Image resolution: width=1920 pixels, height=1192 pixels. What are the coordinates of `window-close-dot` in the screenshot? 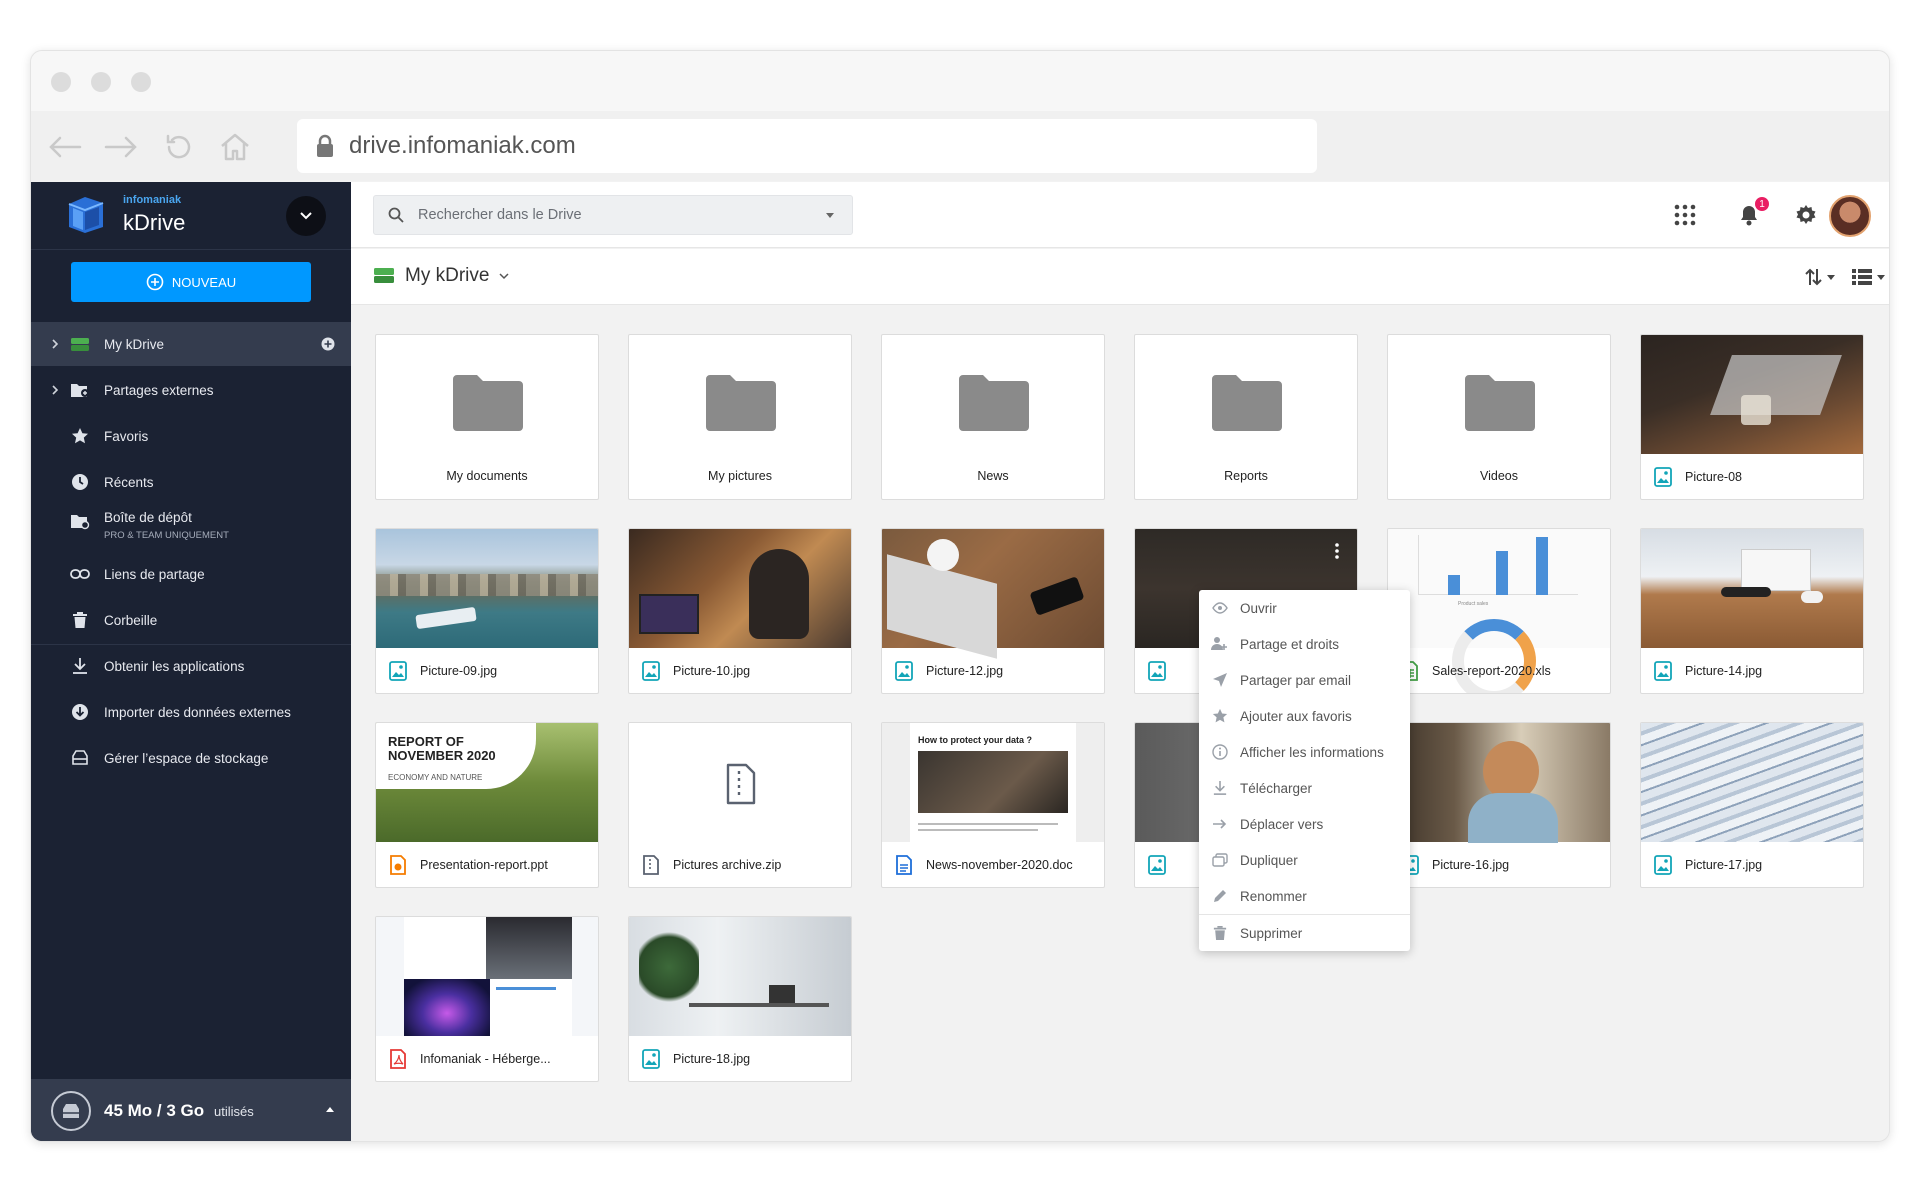 It's located at (61, 82).